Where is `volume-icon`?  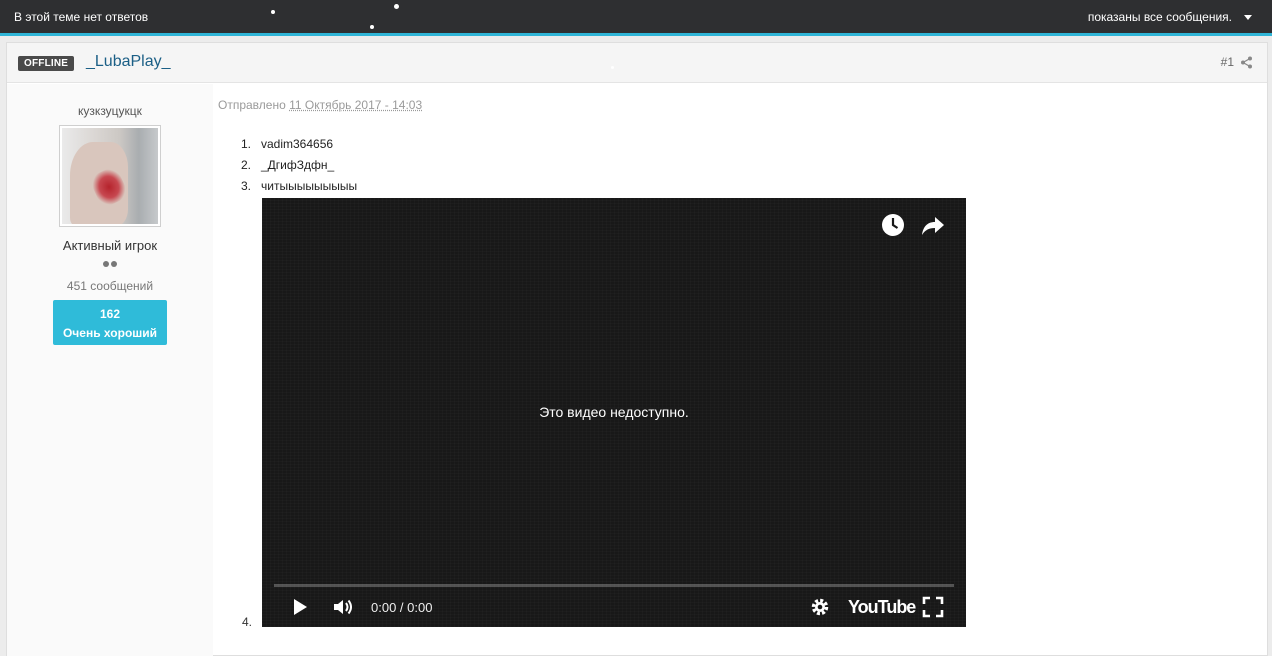 volume-icon is located at coordinates (343, 607).